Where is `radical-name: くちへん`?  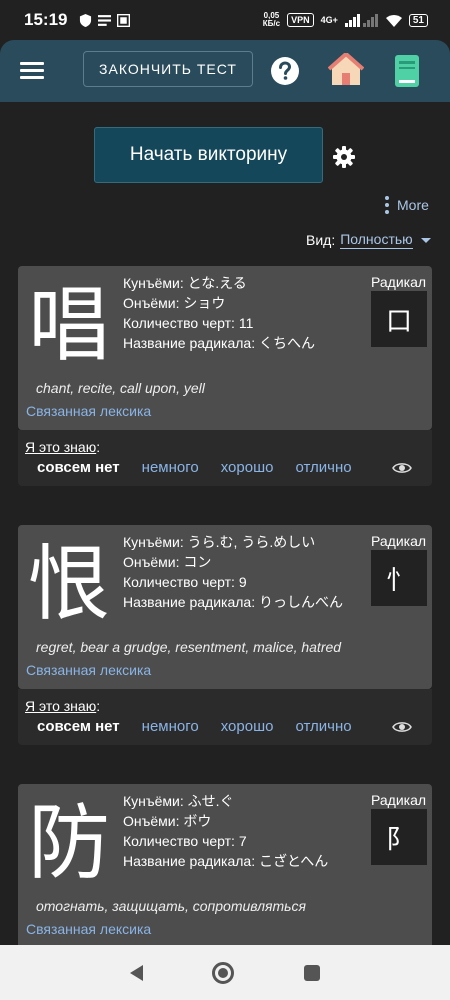 radical-name: くちへん is located at coordinates (286, 343).